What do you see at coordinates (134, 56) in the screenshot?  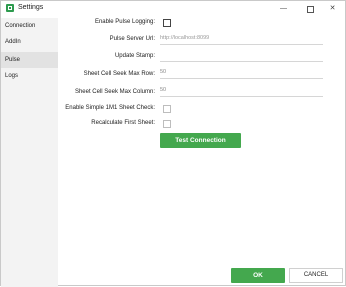 I see `update-stamp-label: Update Stamp:` at bounding box center [134, 56].